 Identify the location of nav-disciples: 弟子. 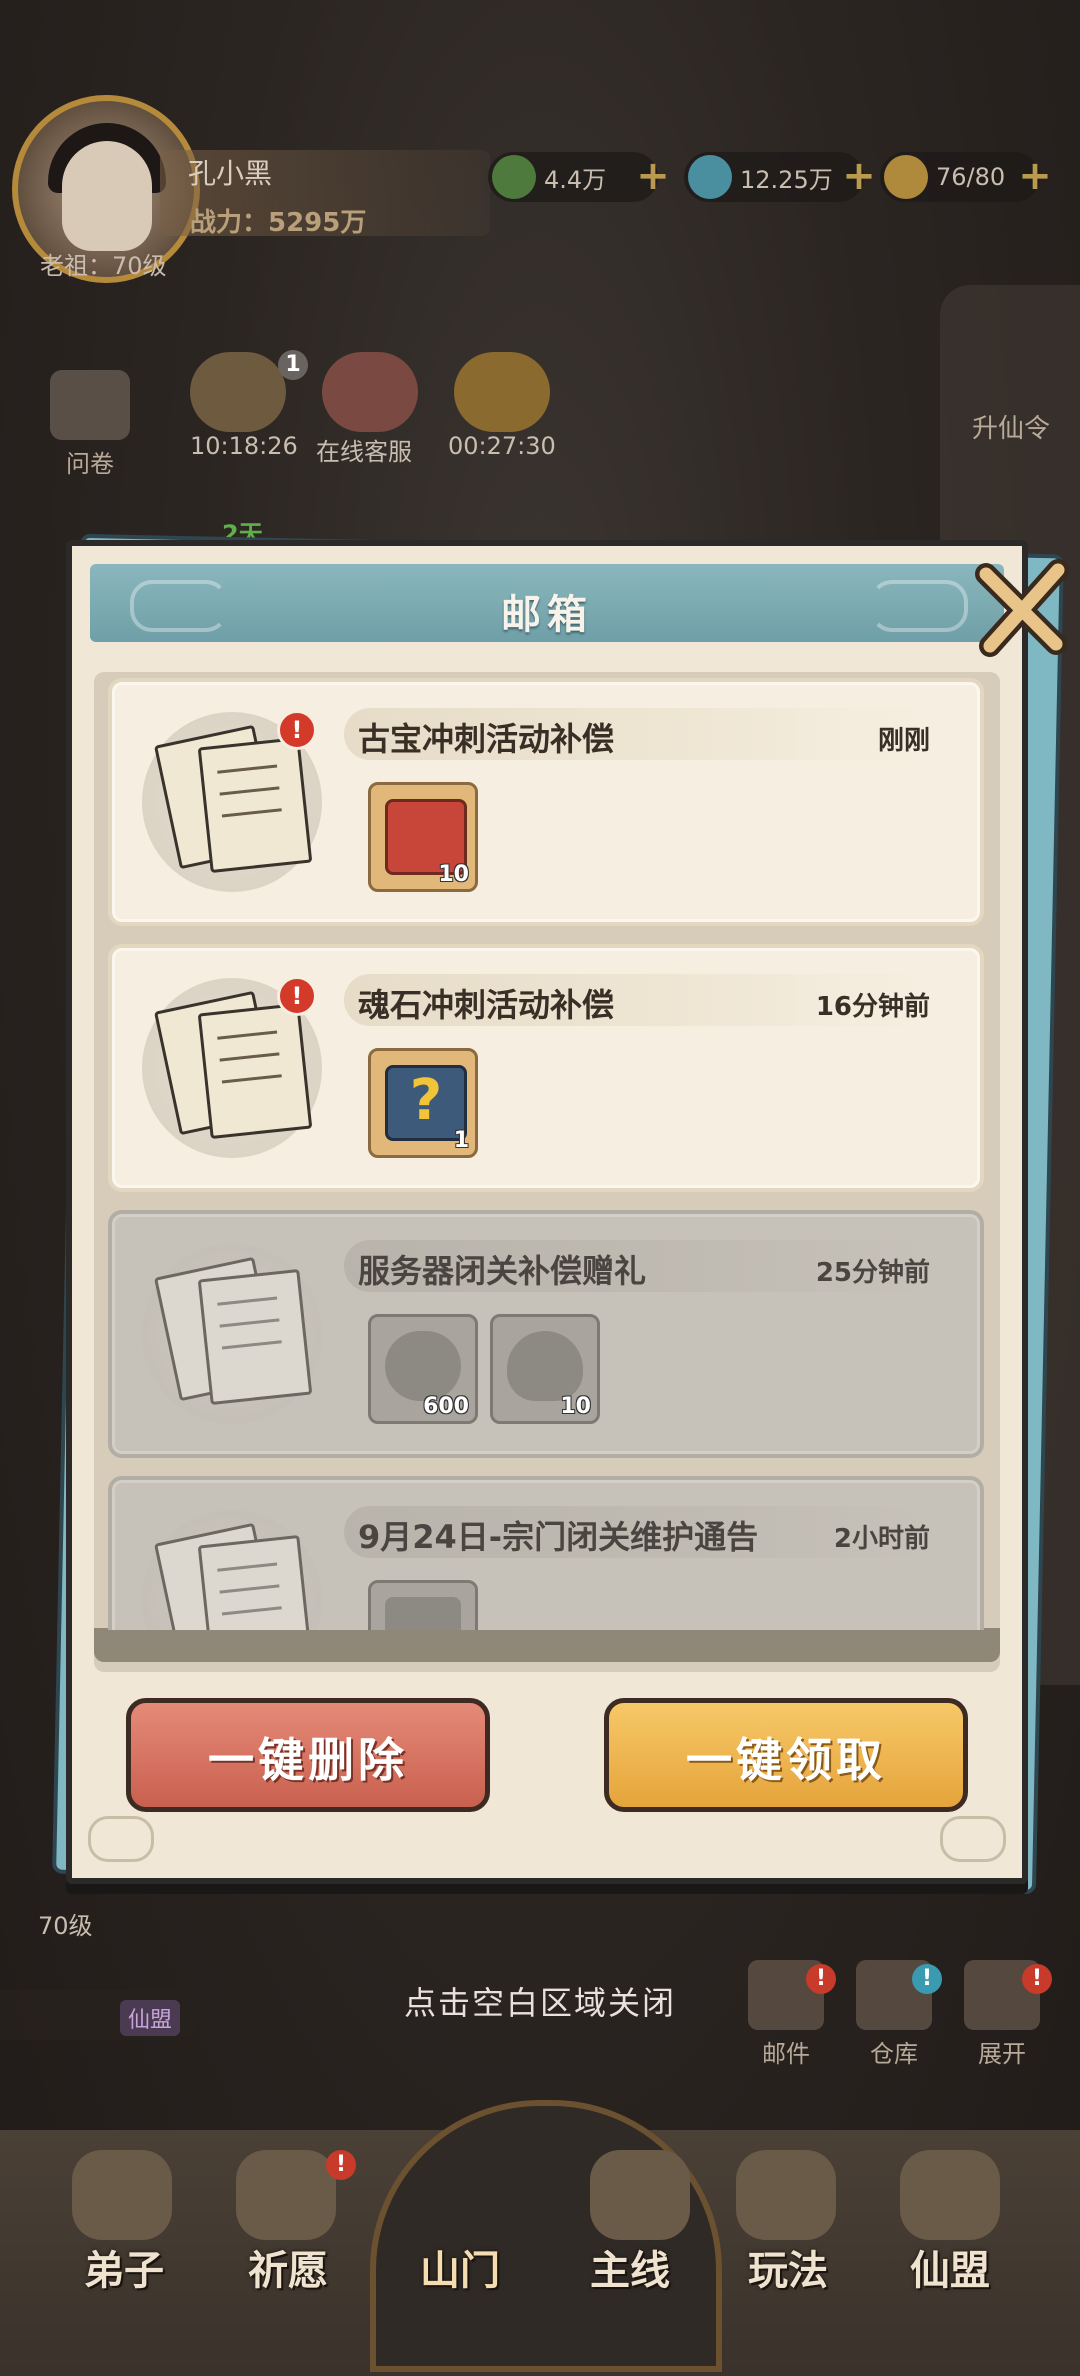
(124, 2267).